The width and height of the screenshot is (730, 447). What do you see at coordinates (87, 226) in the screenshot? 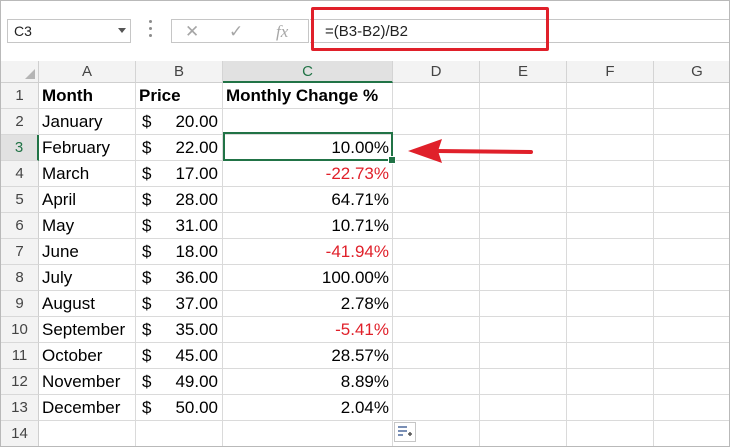
I see `cell-a6: May` at bounding box center [87, 226].